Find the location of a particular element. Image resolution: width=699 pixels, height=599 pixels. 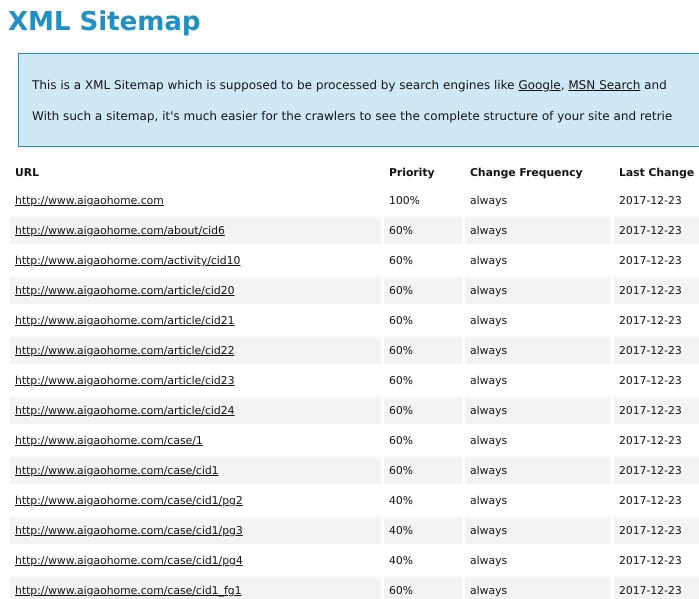

url-link: http://www.aigaohome.com/article/cid24 is located at coordinates (124, 410).